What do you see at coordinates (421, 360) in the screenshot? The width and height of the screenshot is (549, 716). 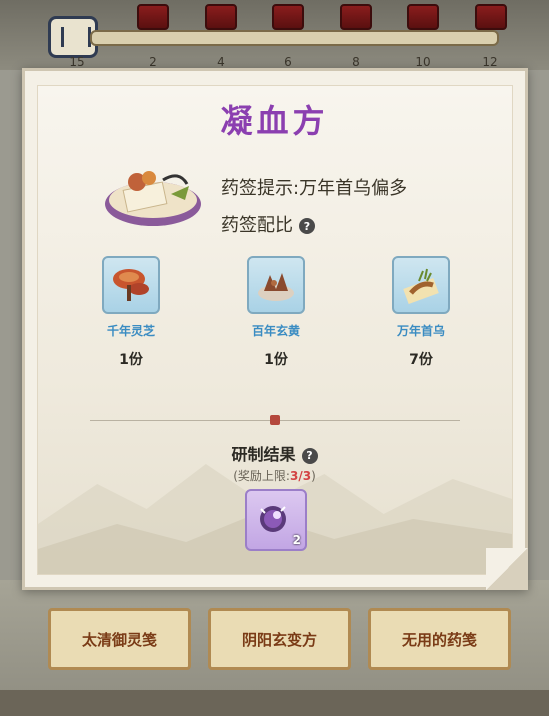 I see `ingredient-quantity: 7份` at bounding box center [421, 360].